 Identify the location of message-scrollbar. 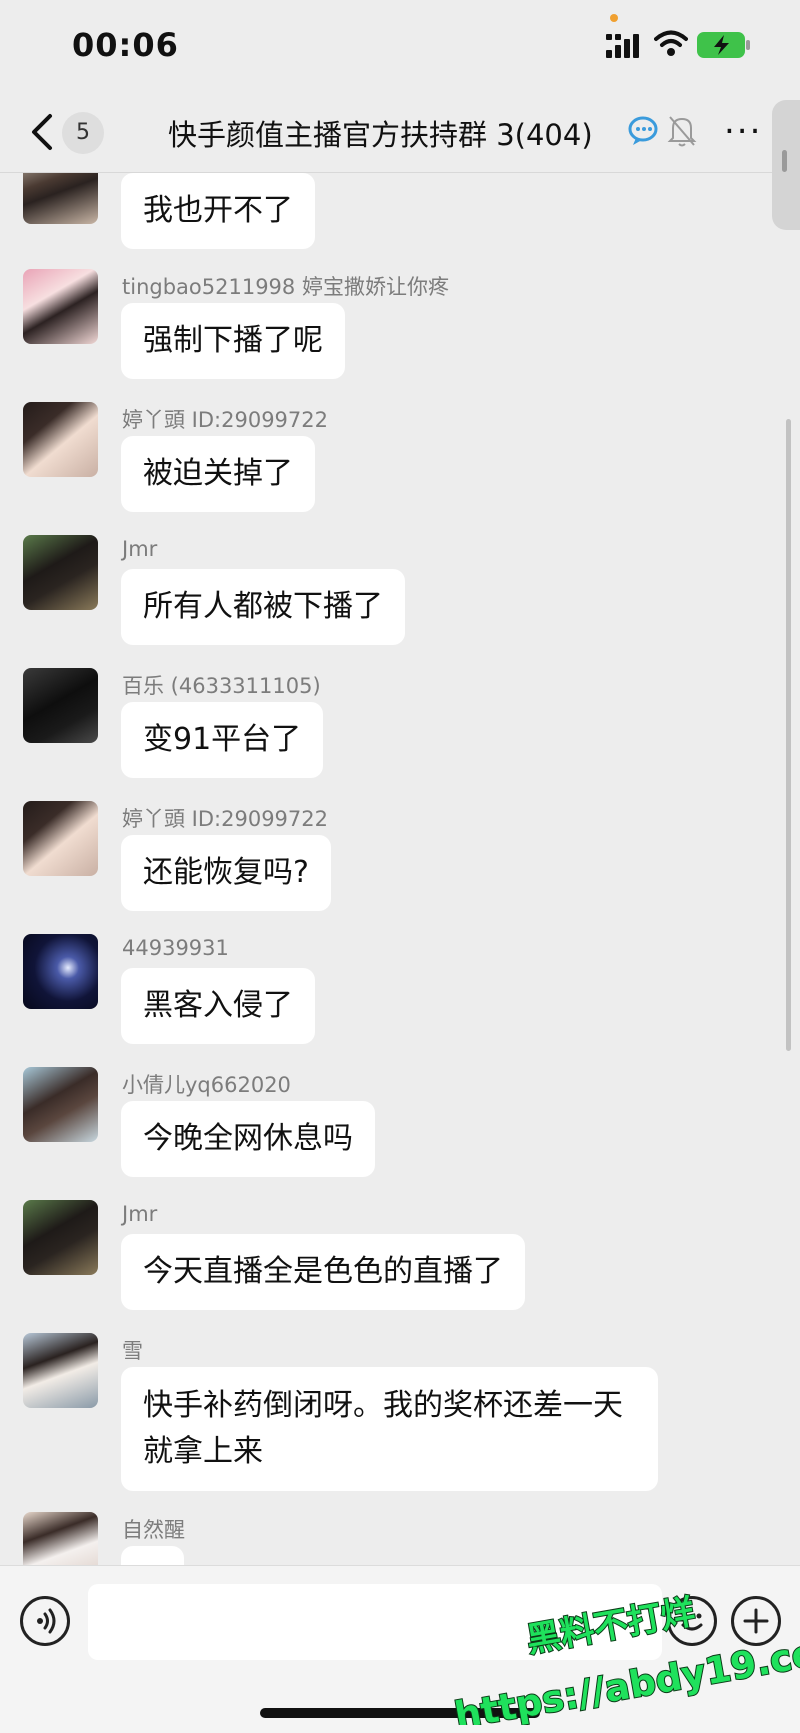
(788, 735).